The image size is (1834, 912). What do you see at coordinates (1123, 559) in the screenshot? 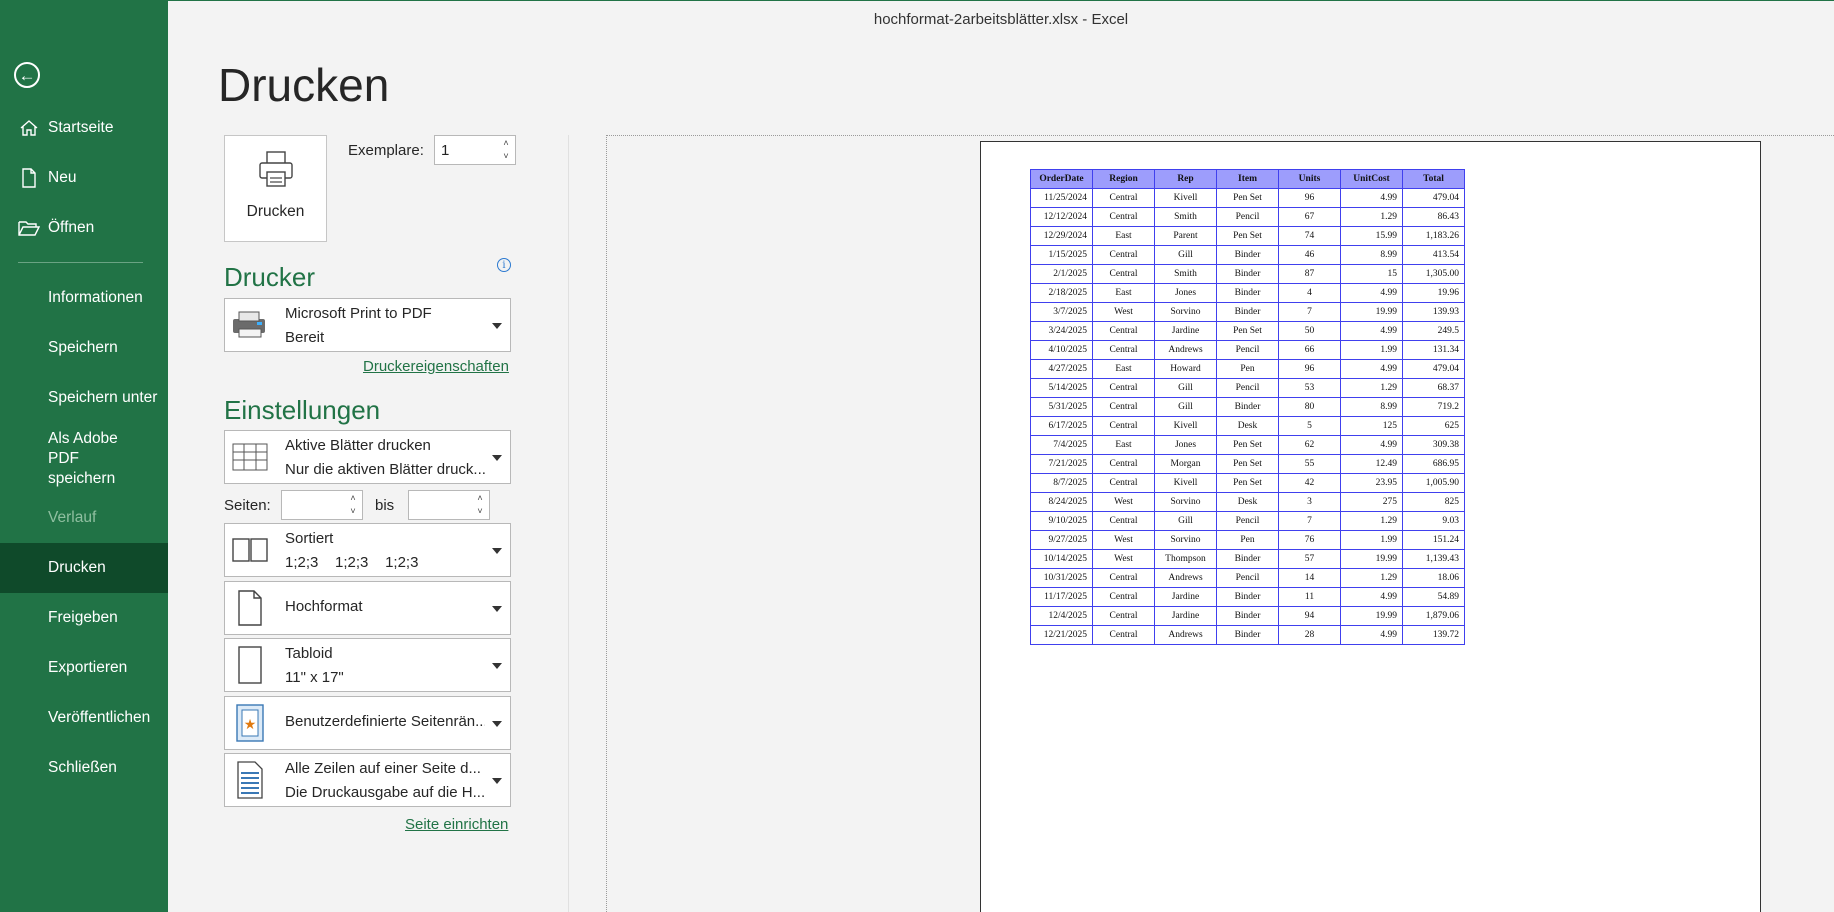
I see `table-cell: West` at bounding box center [1123, 559].